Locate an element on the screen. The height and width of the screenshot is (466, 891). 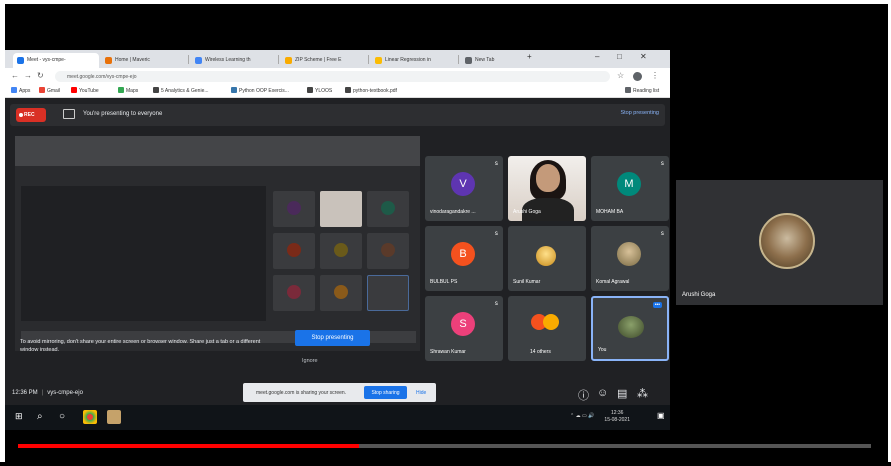
taskbar-clock: 12:36 15-08-2021 is located at coordinates (617, 417).